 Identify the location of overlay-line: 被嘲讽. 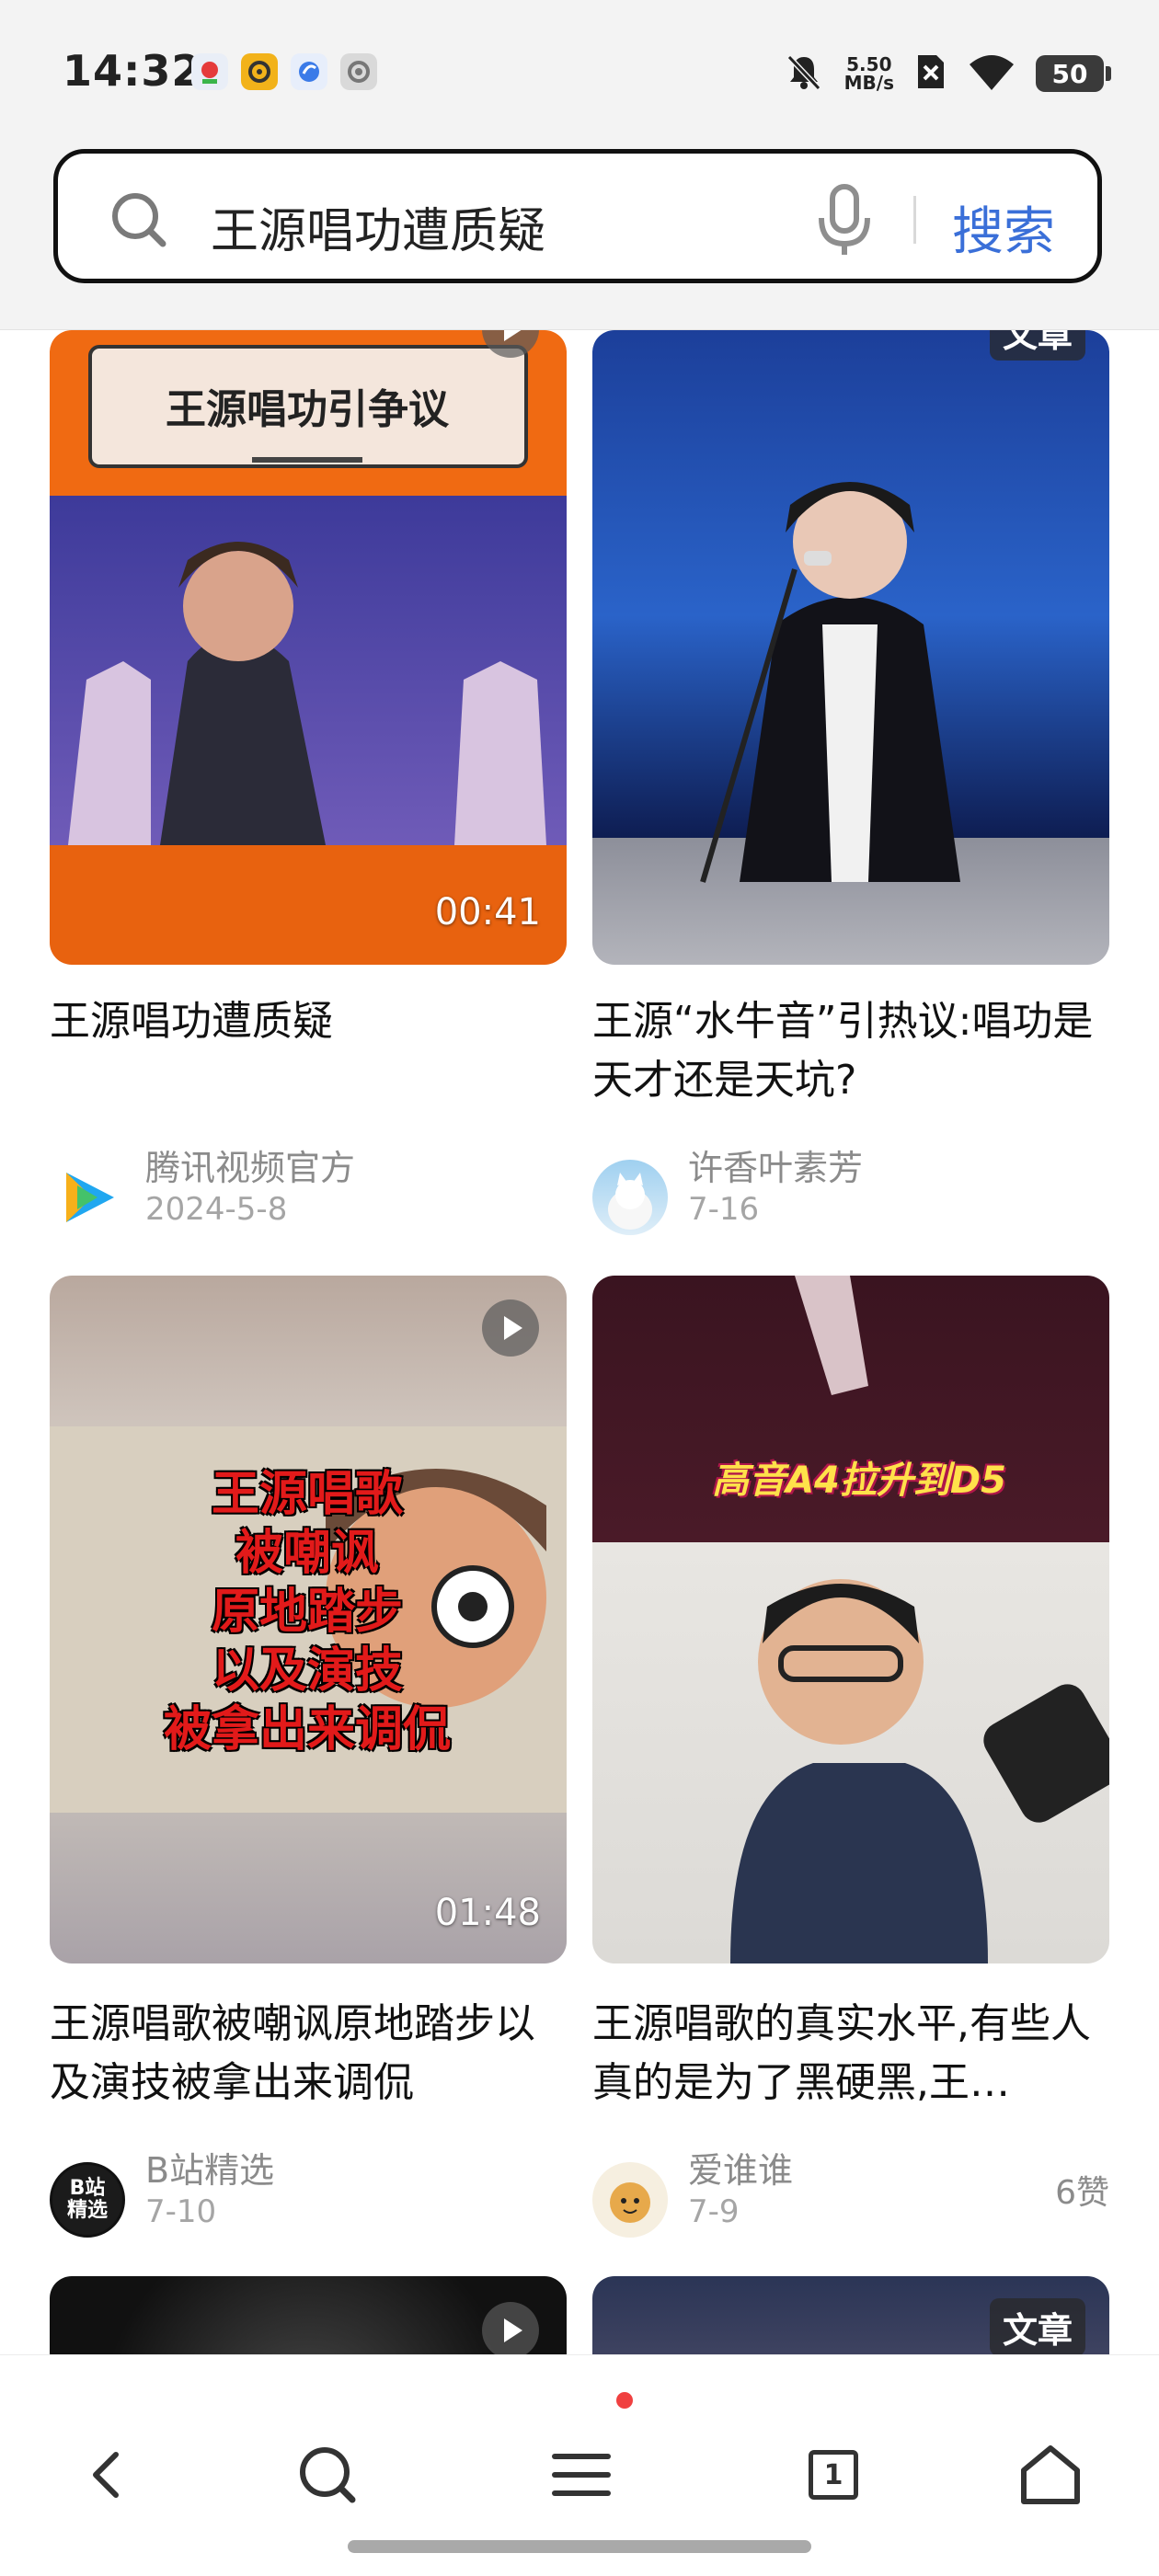
(307, 1554).